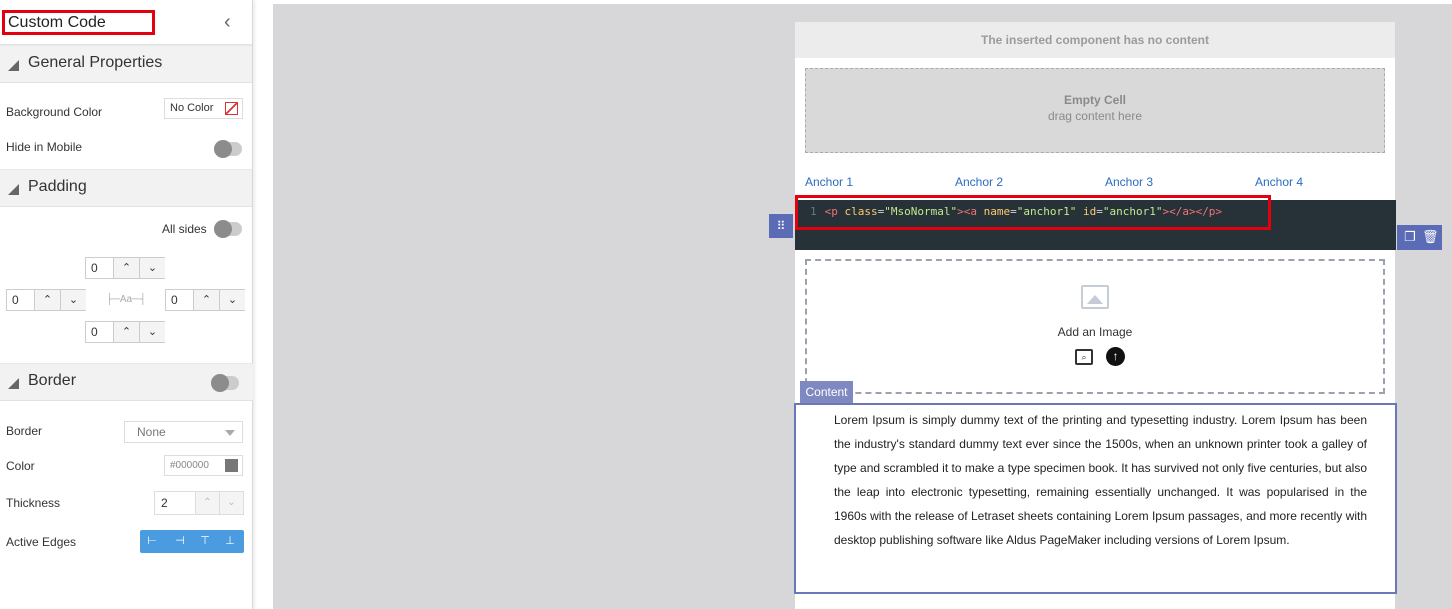 The height and width of the screenshot is (609, 1452). What do you see at coordinates (1095, 297) in the screenshot?
I see `image-placeholder-icon` at bounding box center [1095, 297].